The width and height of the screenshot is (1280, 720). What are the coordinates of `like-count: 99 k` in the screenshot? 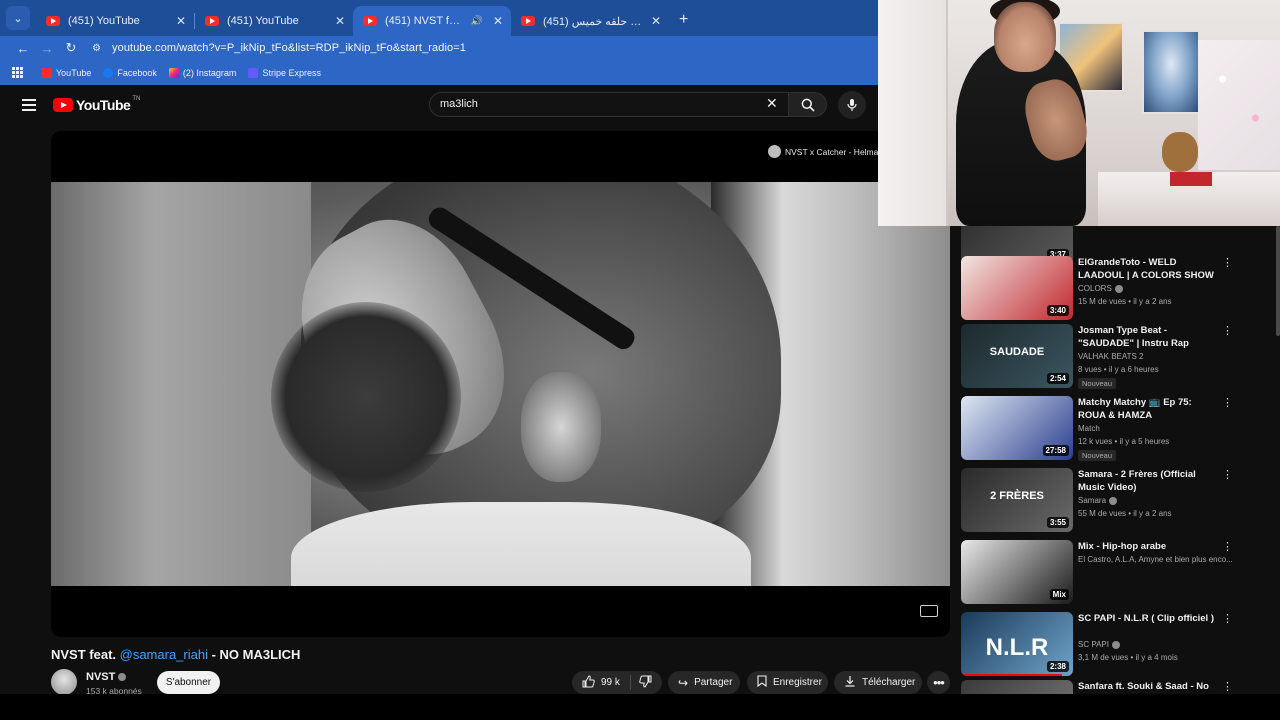 It's located at (610, 682).